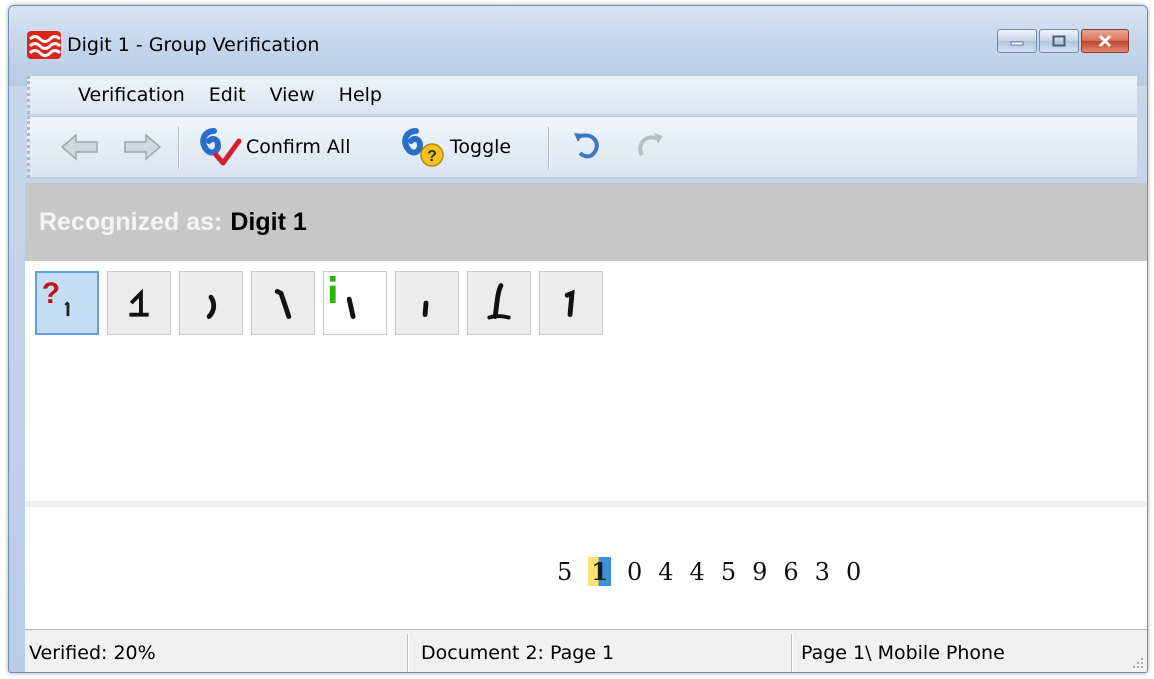  I want to click on back-button, so click(80, 147).